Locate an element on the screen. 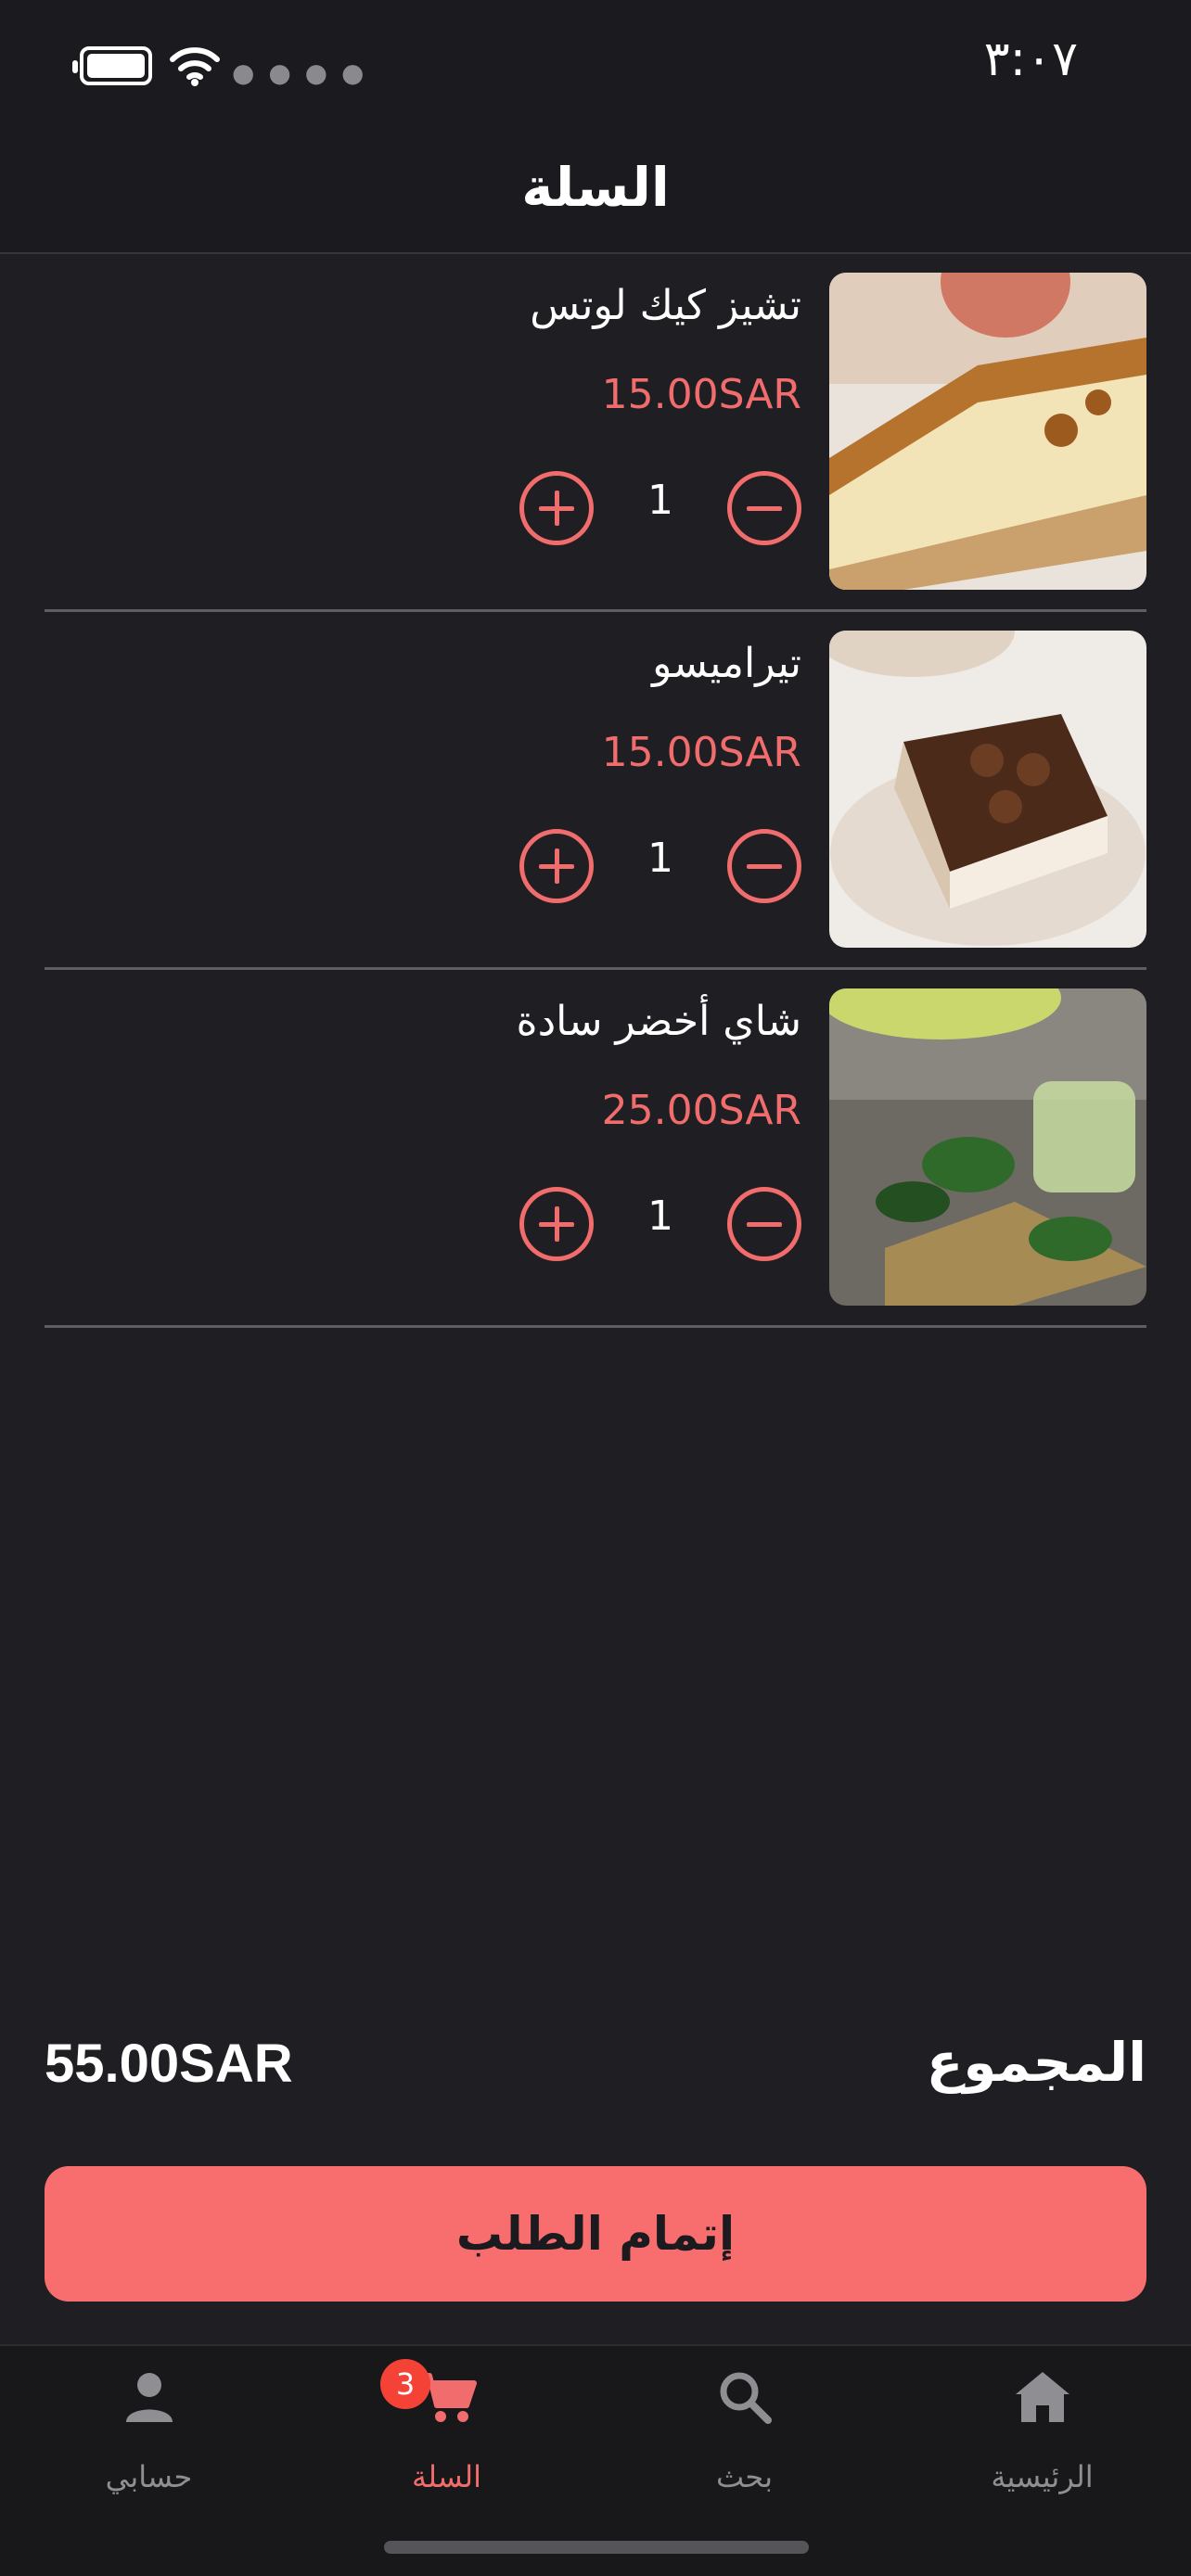 This screenshot has height=2576, width=1191. checkout-button: إتمام الطلب is located at coordinates (595, 2234).